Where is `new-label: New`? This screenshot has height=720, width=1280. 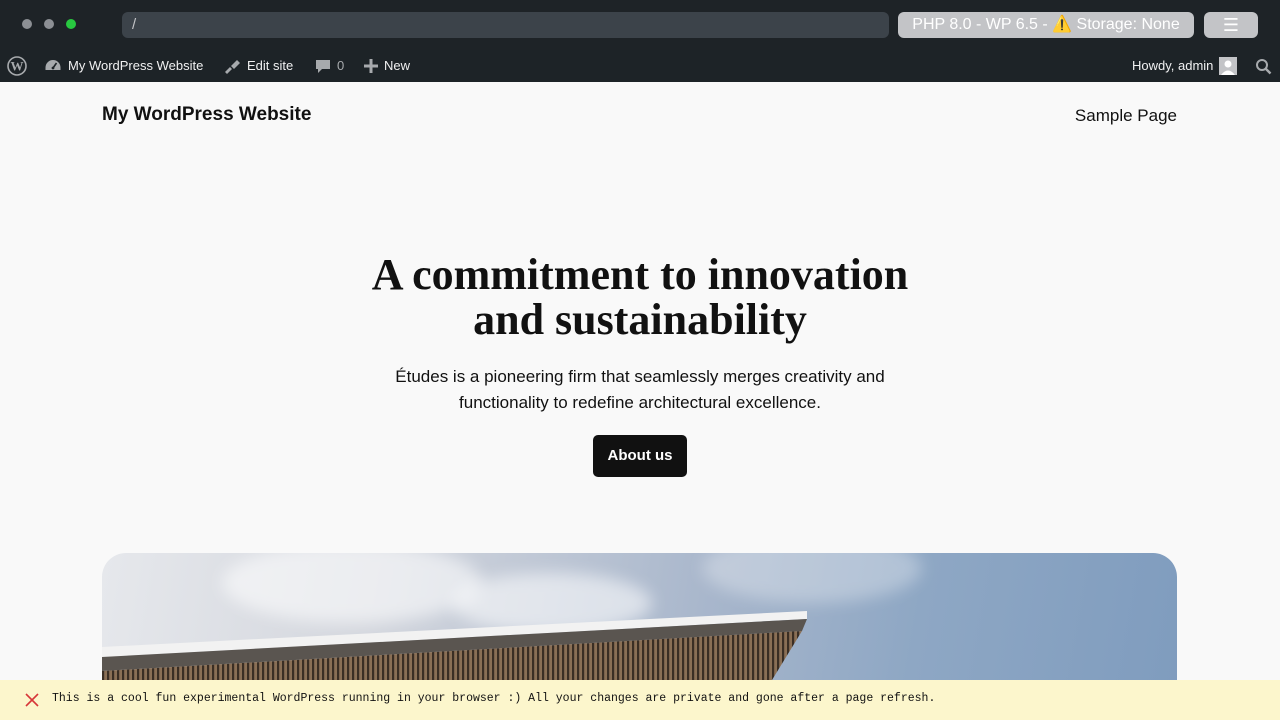 new-label: New is located at coordinates (397, 65).